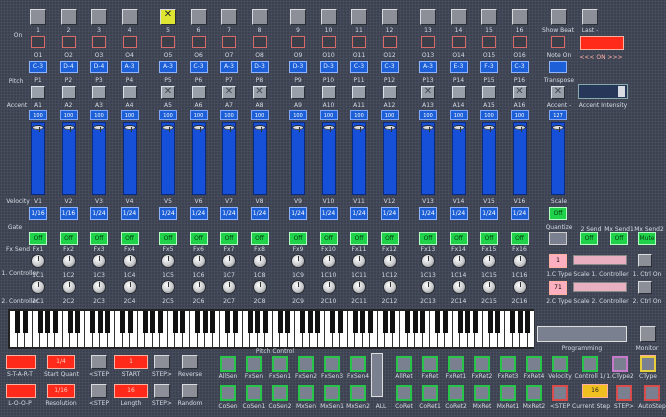 This screenshot has height=417, width=666. I want to click on gate-toggle-5: Off, so click(168, 238).